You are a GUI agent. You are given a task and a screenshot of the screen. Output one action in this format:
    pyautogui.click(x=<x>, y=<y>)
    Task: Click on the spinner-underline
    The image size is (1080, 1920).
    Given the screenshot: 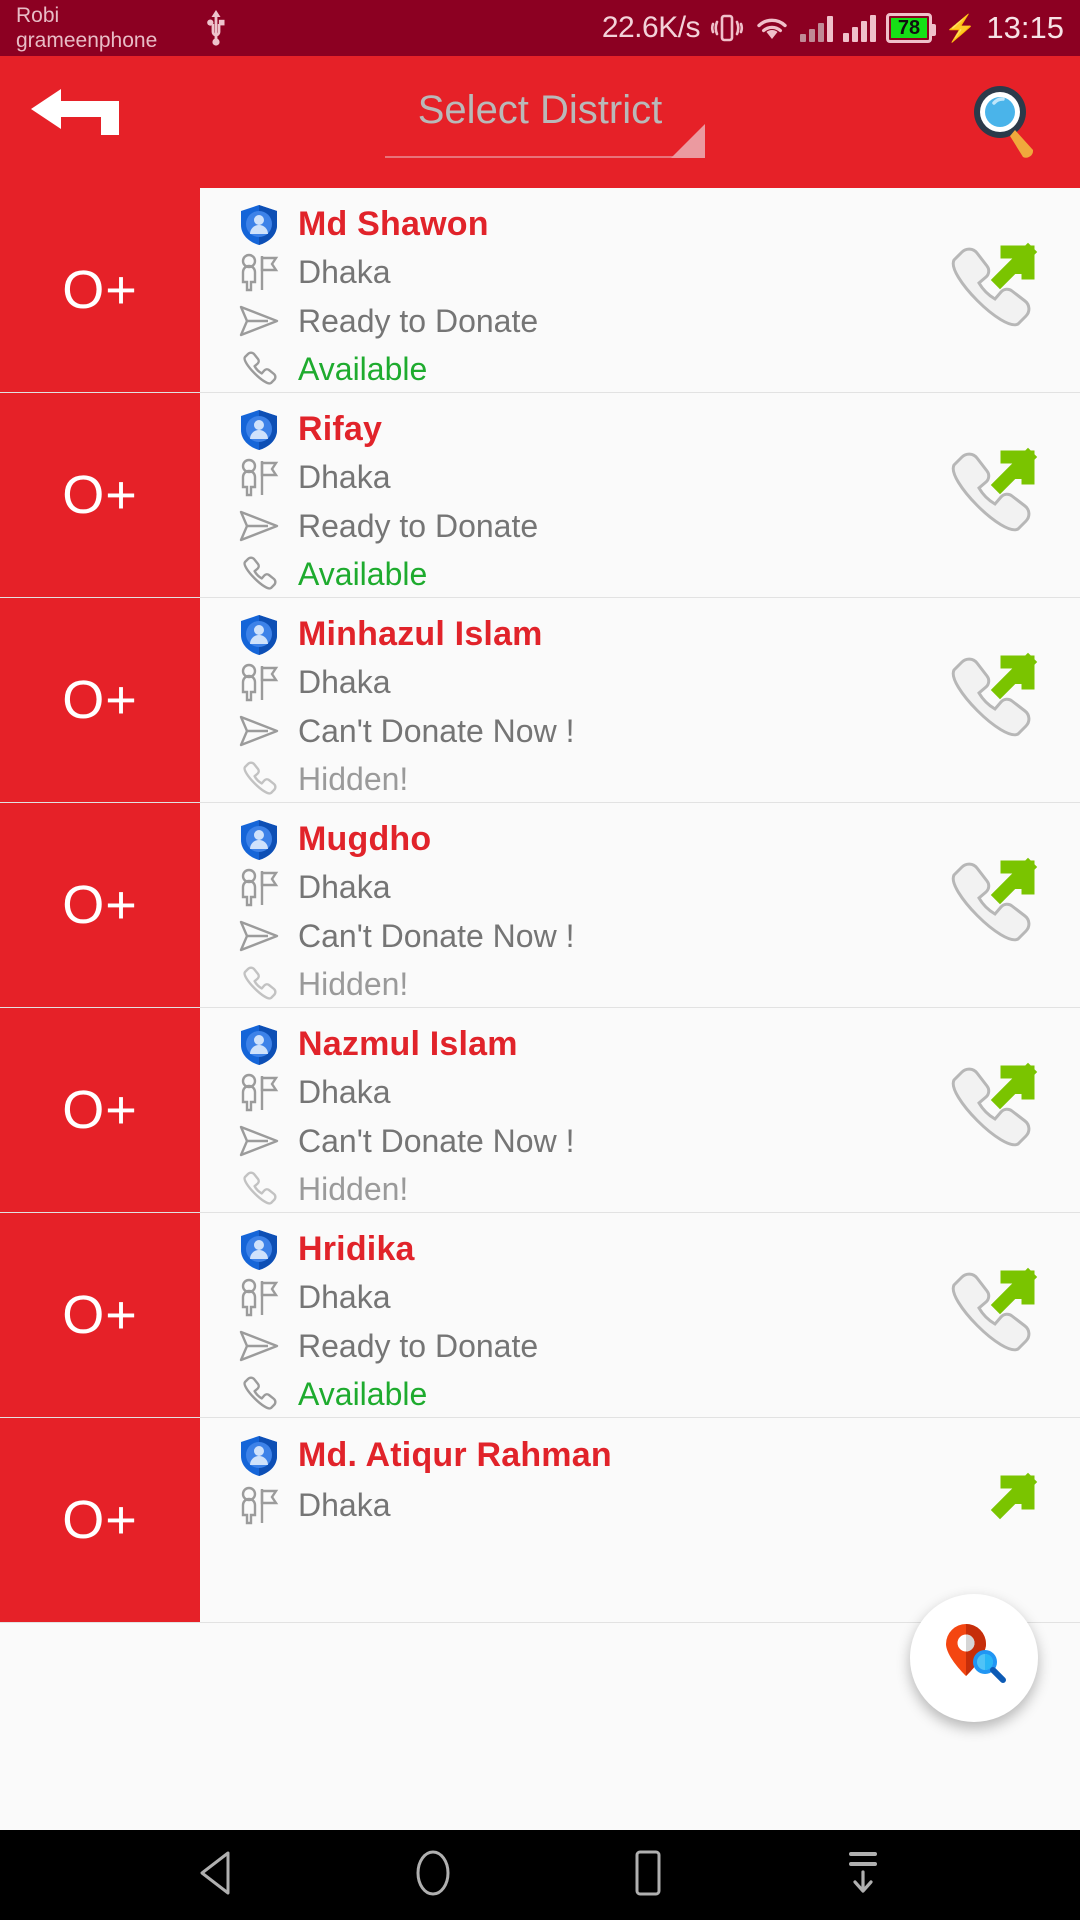 What is the action you would take?
    pyautogui.click(x=545, y=141)
    